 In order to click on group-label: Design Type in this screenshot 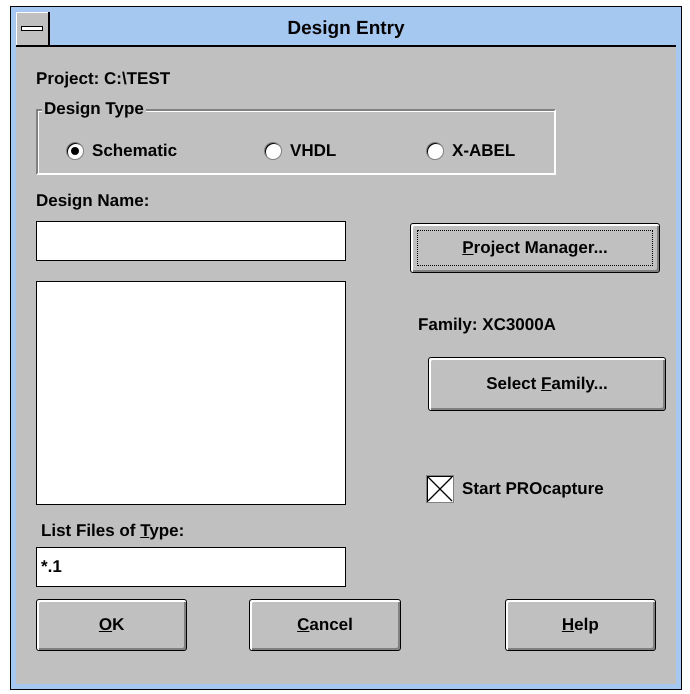, I will do `click(94, 109)`.